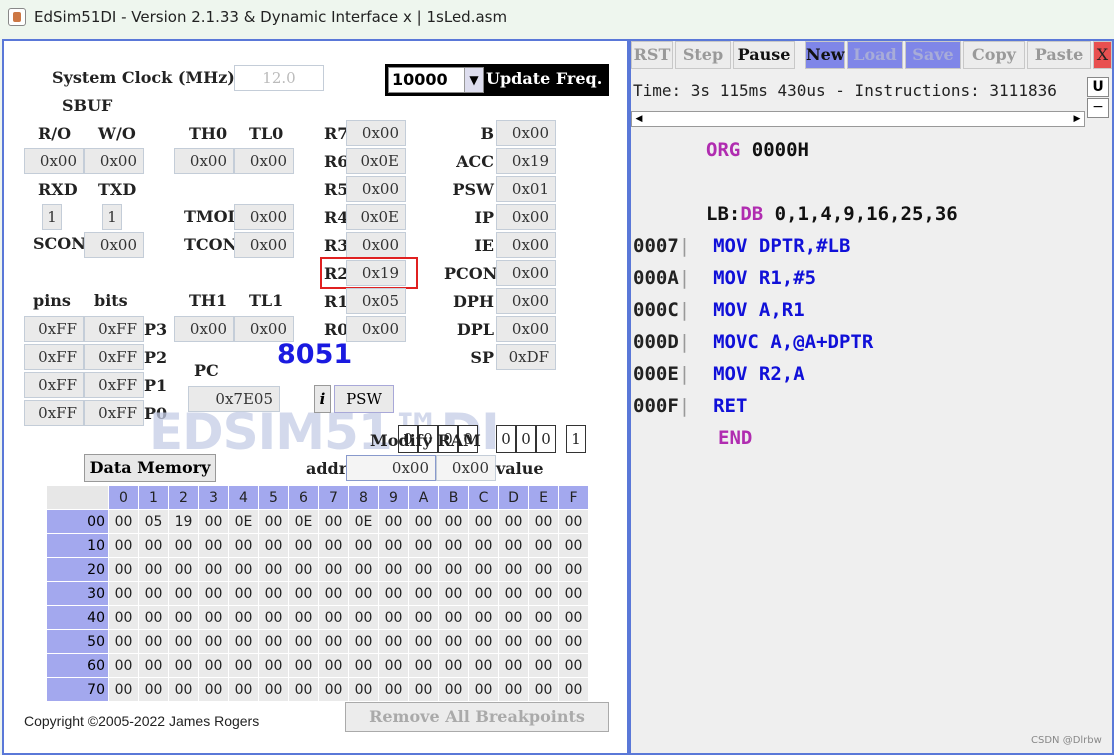  What do you see at coordinates (858, 119) in the screenshot?
I see `horizontal-scrollbar: ◀ ▶` at bounding box center [858, 119].